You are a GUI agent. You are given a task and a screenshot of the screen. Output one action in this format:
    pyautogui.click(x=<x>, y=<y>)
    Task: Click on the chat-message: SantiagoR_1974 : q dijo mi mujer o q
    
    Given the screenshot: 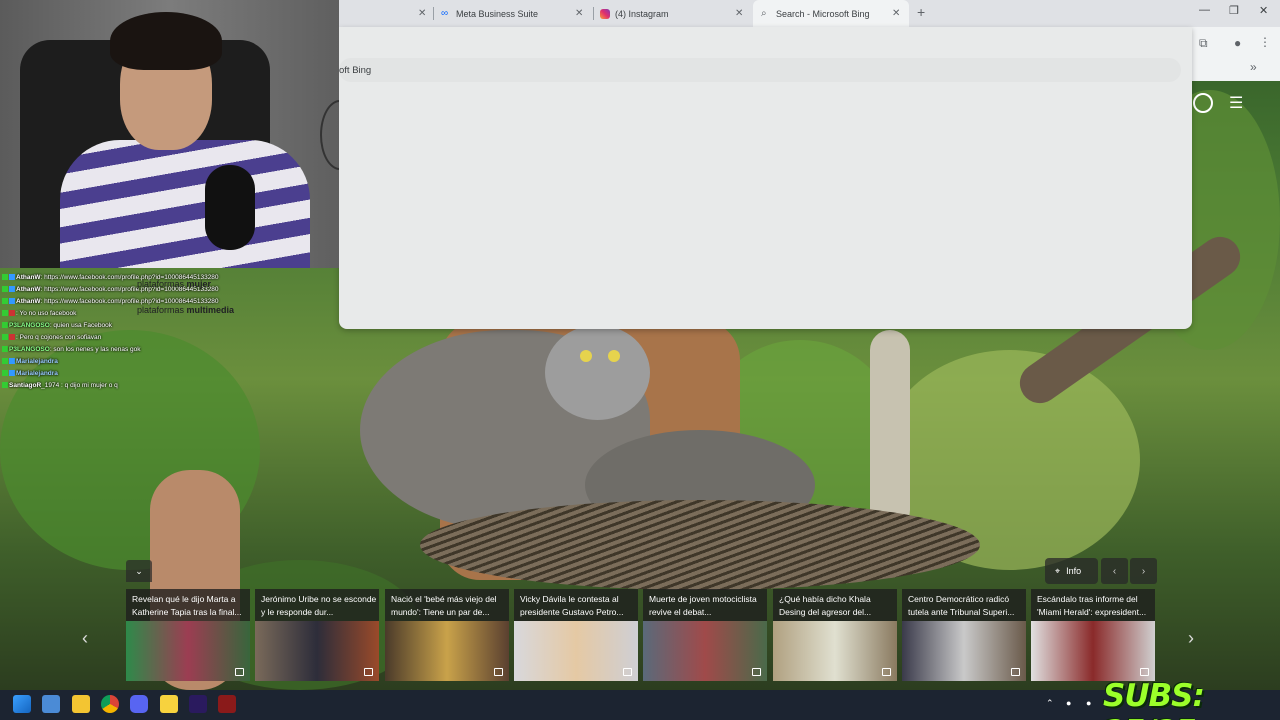 What is the action you would take?
    pyautogui.click(x=122, y=386)
    